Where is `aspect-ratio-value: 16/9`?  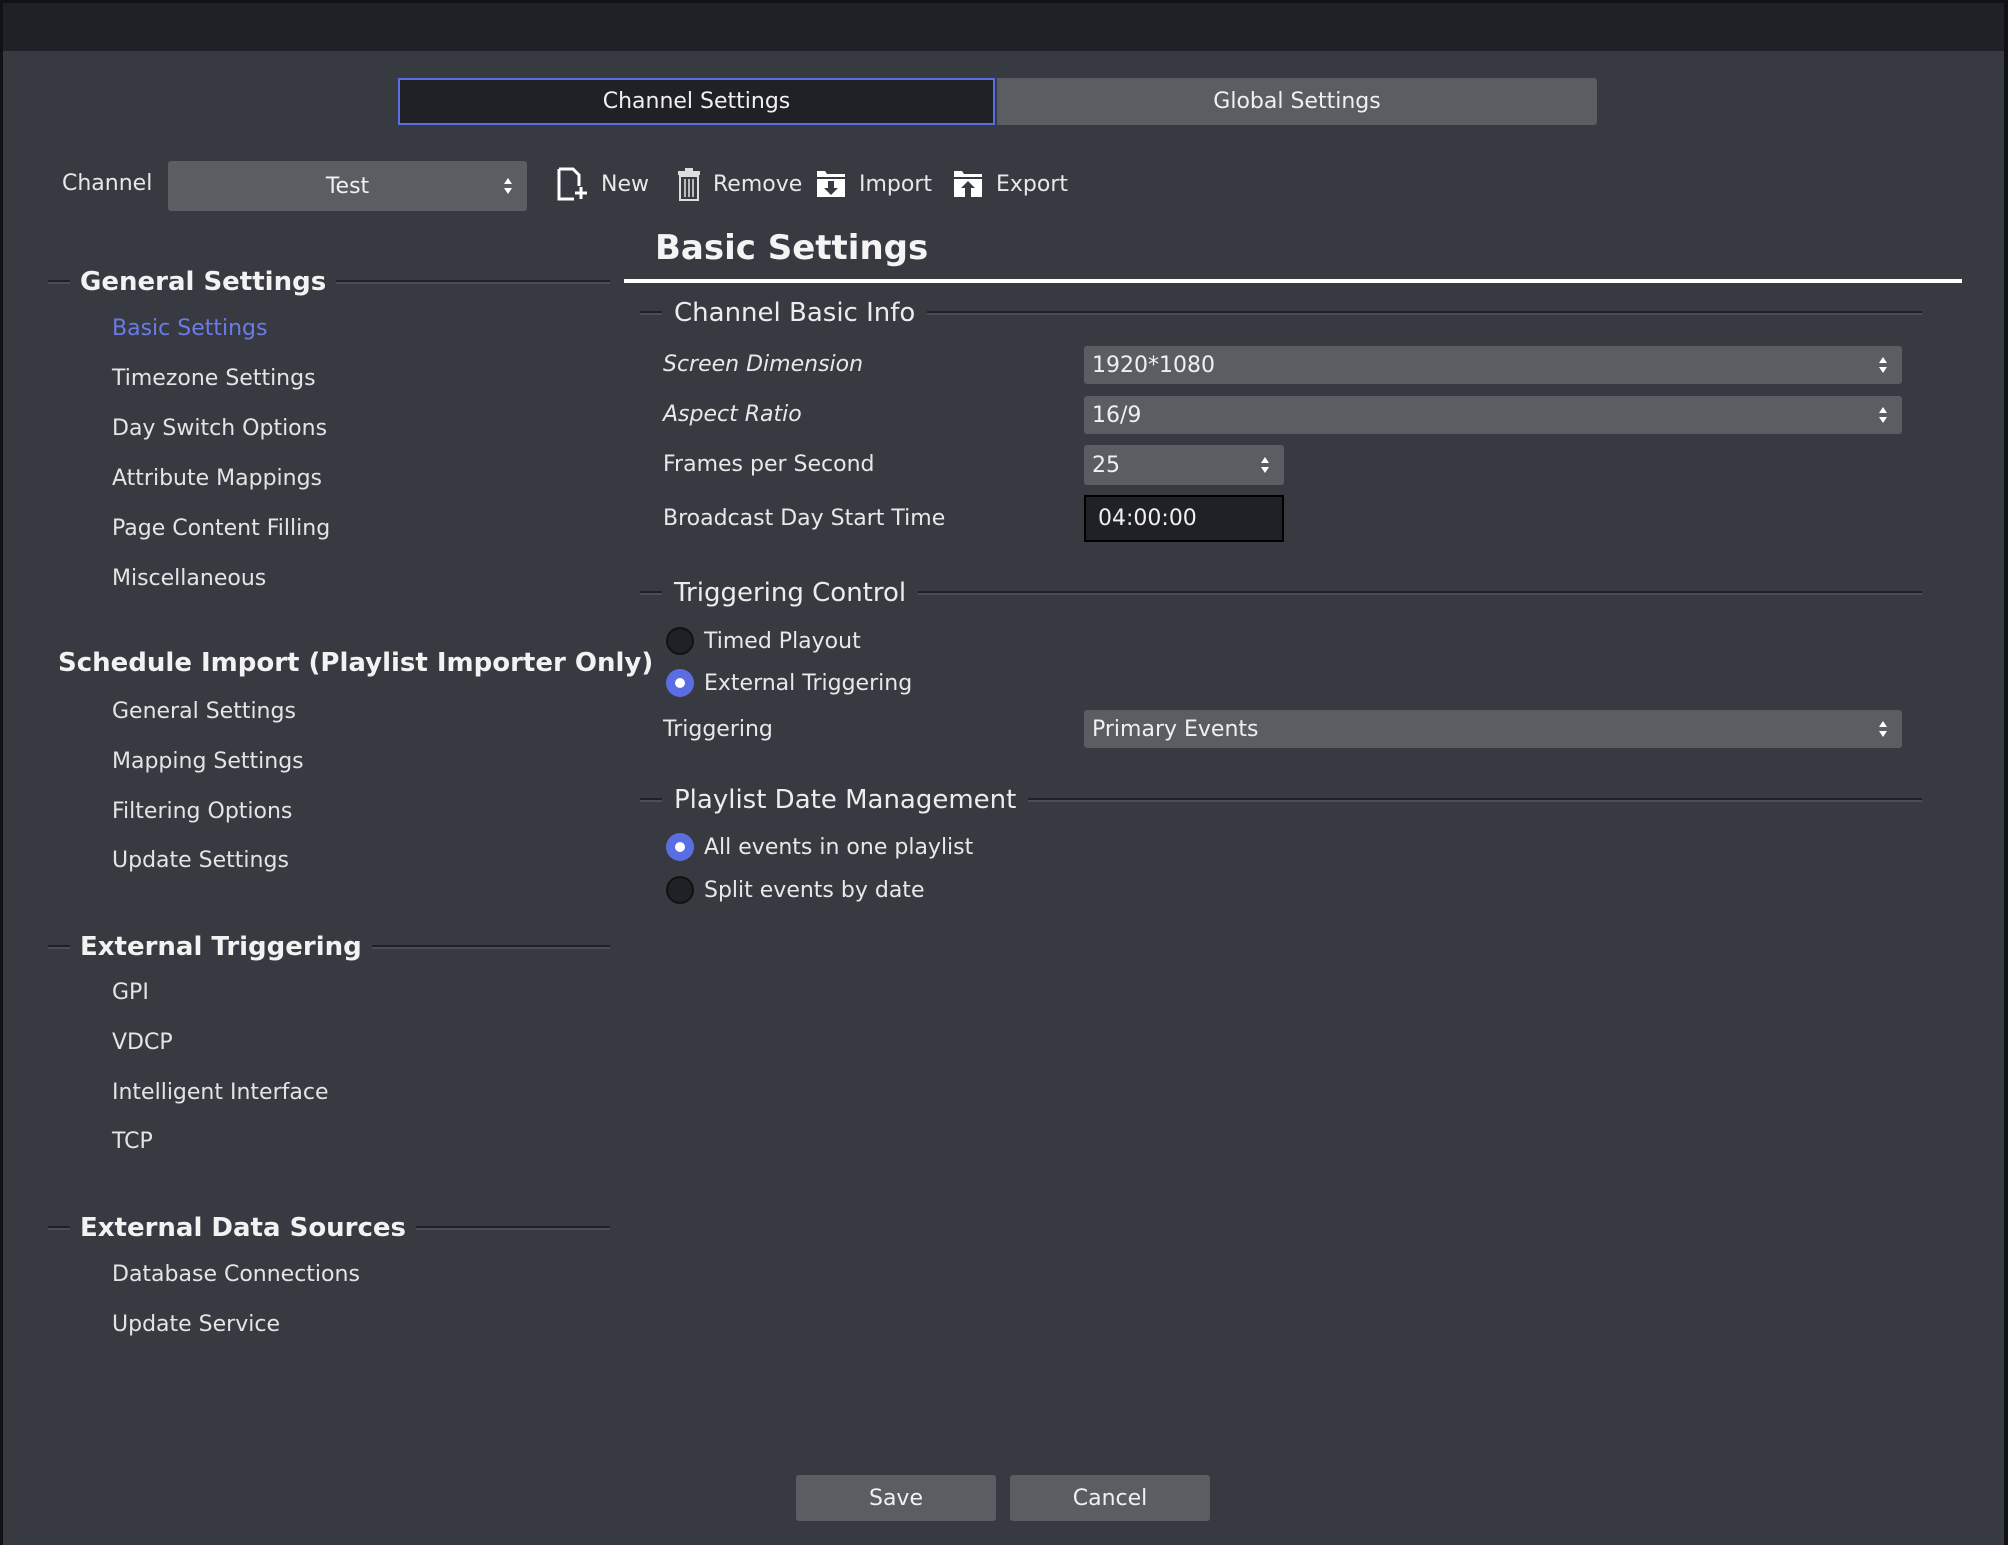 aspect-ratio-value: 16/9 is located at coordinates (1117, 415).